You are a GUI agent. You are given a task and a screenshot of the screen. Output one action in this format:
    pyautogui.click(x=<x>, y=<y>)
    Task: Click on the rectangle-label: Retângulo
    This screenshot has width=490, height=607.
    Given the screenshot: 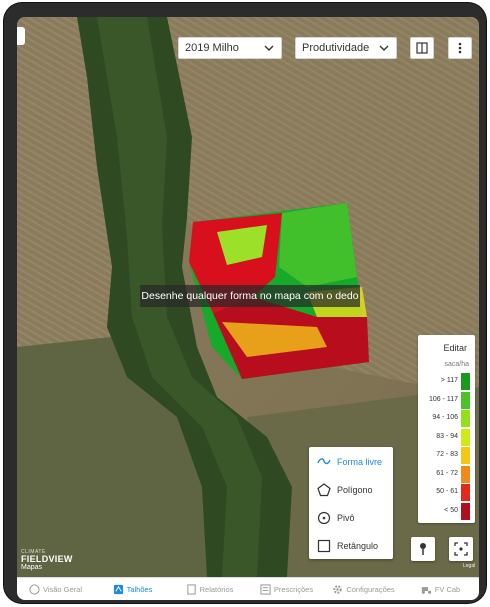 What is the action you would take?
    pyautogui.click(x=358, y=546)
    